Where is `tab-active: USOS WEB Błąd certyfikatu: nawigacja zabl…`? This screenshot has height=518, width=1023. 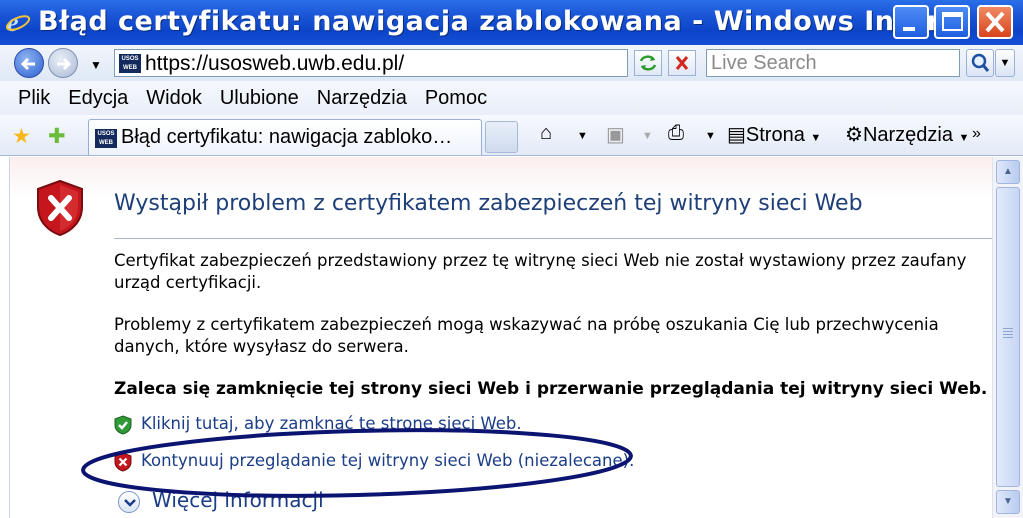
tab-active: USOS WEB Błąd certyfikatu: nawigacja zabl… is located at coordinates (285, 137).